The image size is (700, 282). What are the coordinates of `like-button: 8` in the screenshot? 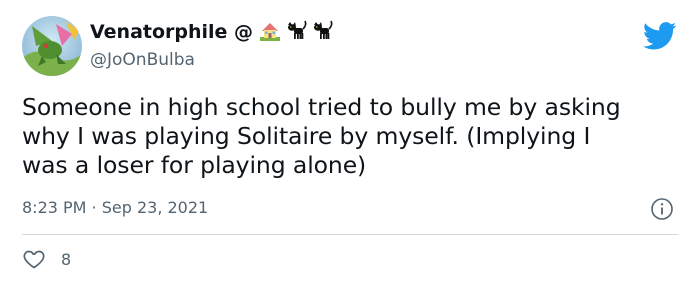 It's located at (46, 259).